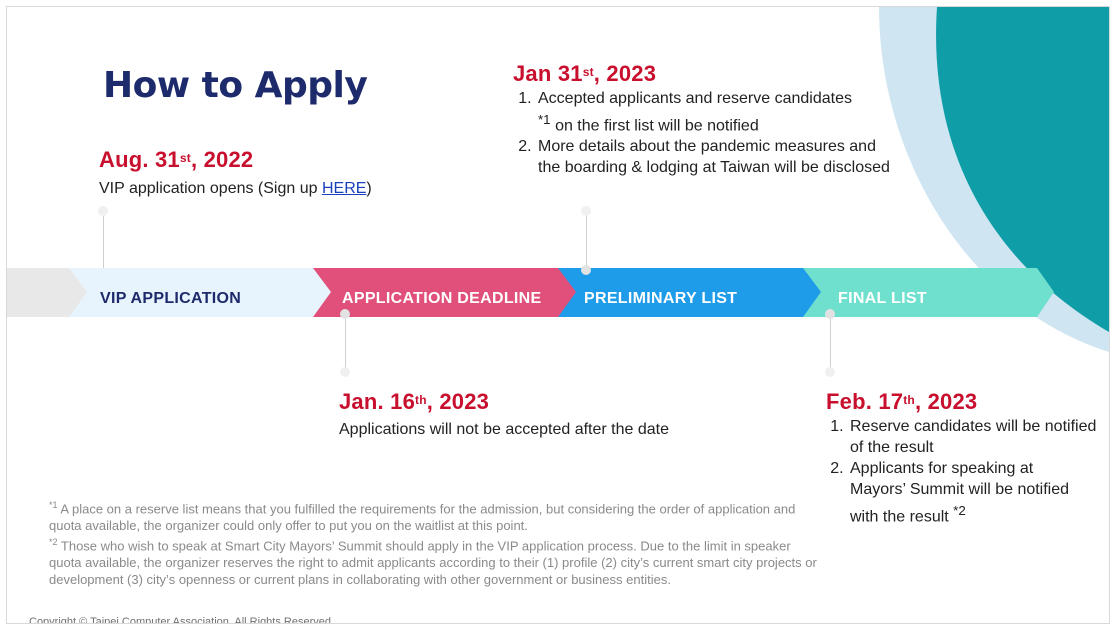 This screenshot has height=628, width=1114. Describe the element at coordinates (369, 188) in the screenshot. I see `desc-text-end: )` at that location.